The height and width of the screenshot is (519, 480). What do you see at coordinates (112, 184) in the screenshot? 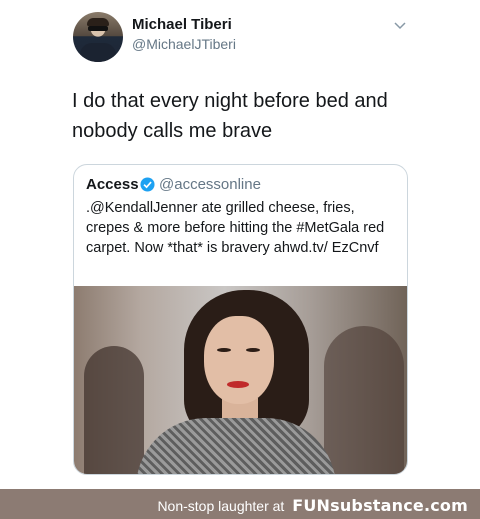
I see `quoted-author-name: Access` at bounding box center [112, 184].